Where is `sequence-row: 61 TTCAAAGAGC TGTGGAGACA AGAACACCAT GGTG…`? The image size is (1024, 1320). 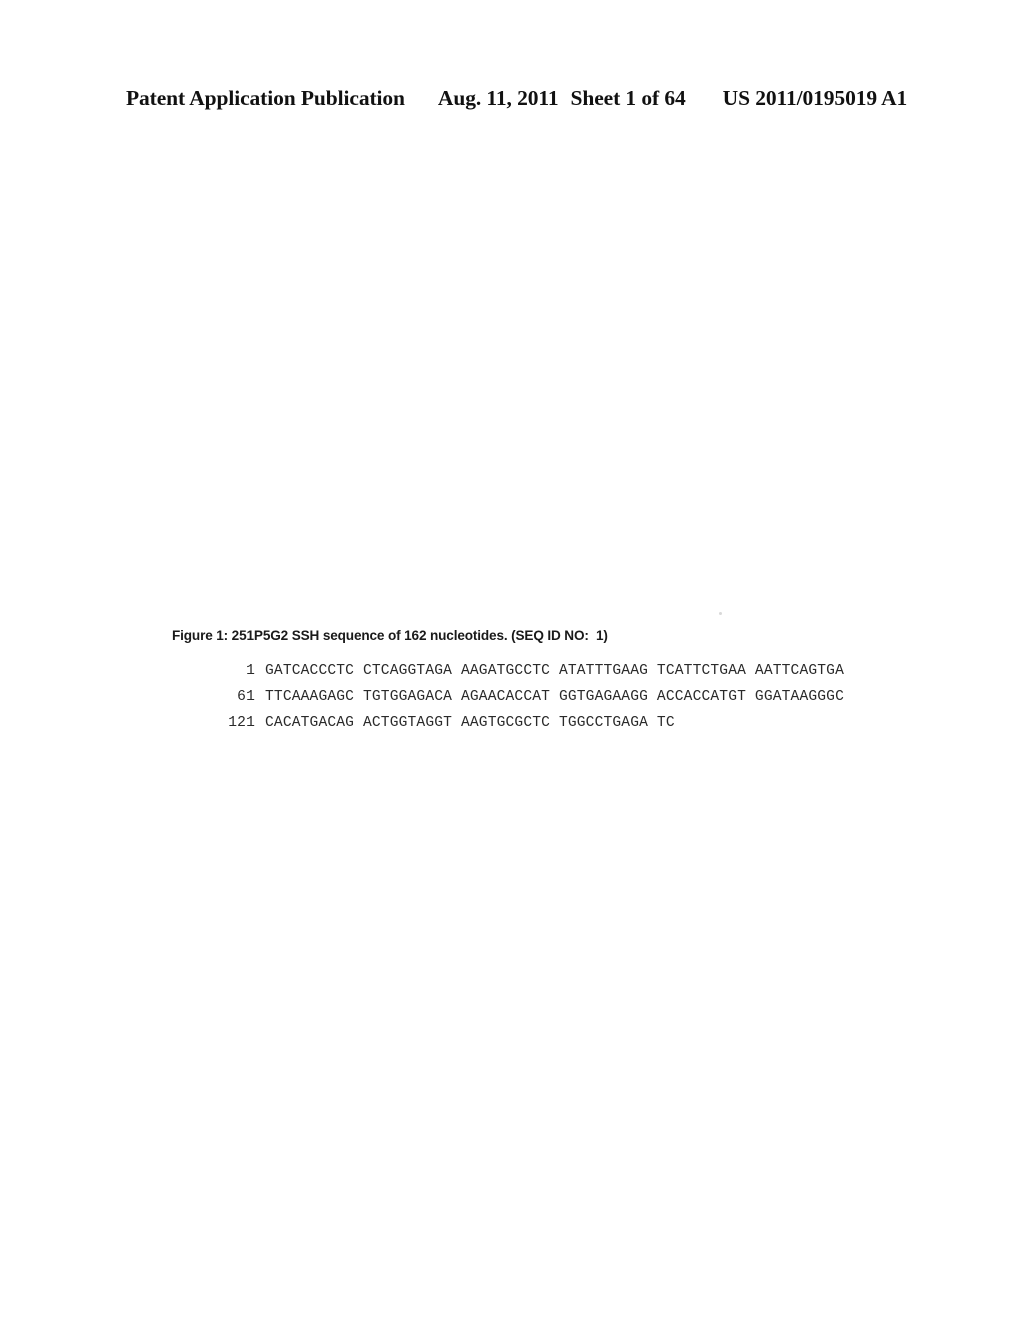 sequence-row: 61 TTCAAAGAGC TGTGGAGACA AGAACACCAT GGTG… is located at coordinates (534, 697).